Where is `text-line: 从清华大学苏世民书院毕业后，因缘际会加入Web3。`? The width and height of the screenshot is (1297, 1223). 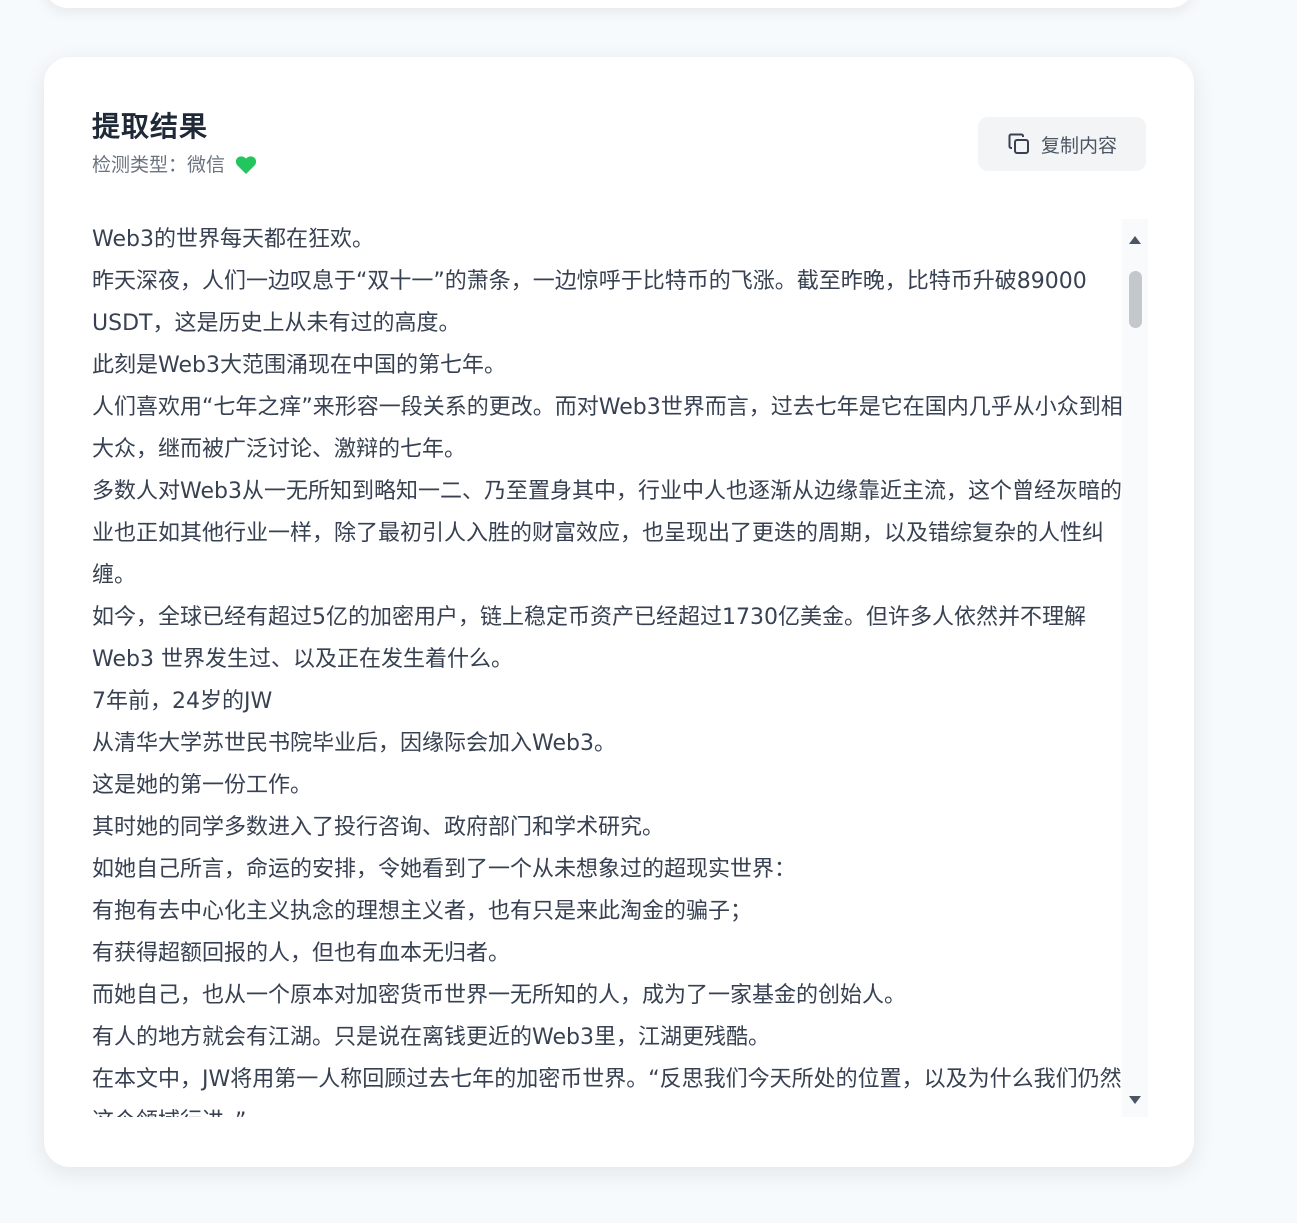
text-line: 从清华大学苏世民书院毕业后，因缘际会加入Web3。 is located at coordinates (354, 743).